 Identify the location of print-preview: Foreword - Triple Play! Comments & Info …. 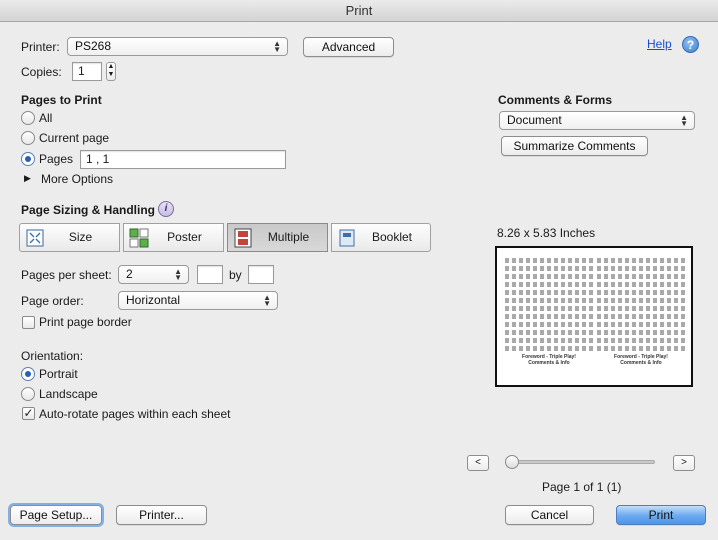
(594, 316).